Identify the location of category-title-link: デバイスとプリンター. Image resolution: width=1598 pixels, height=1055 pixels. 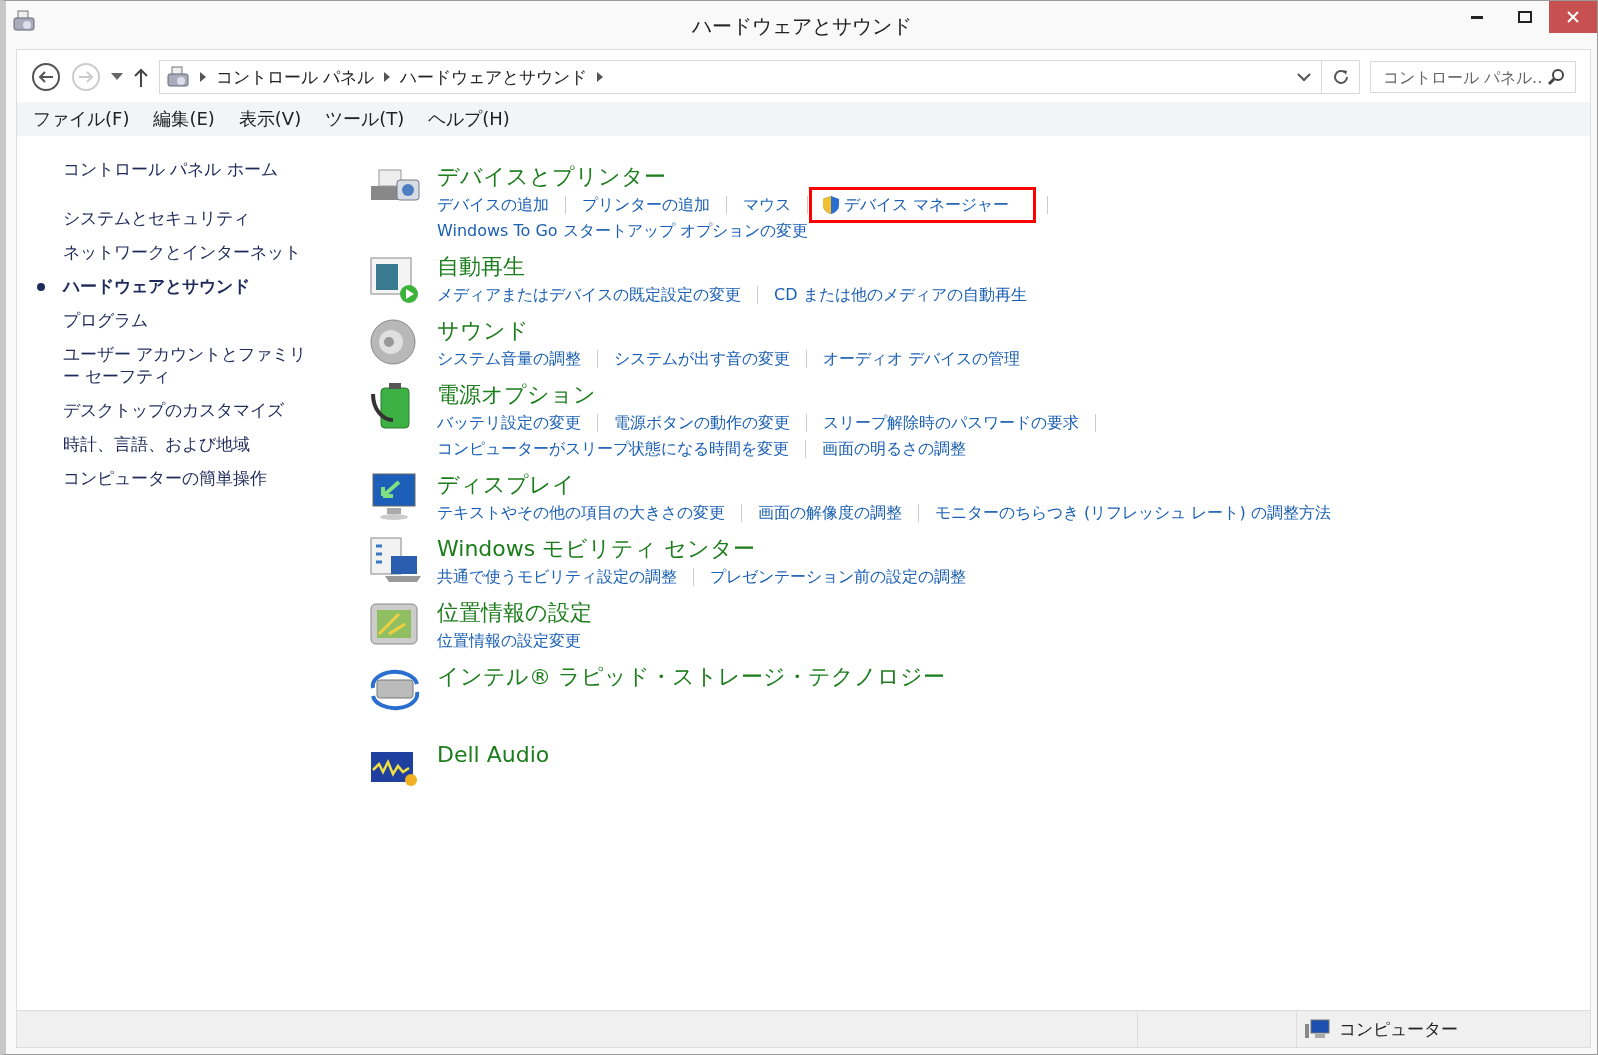
(751, 177).